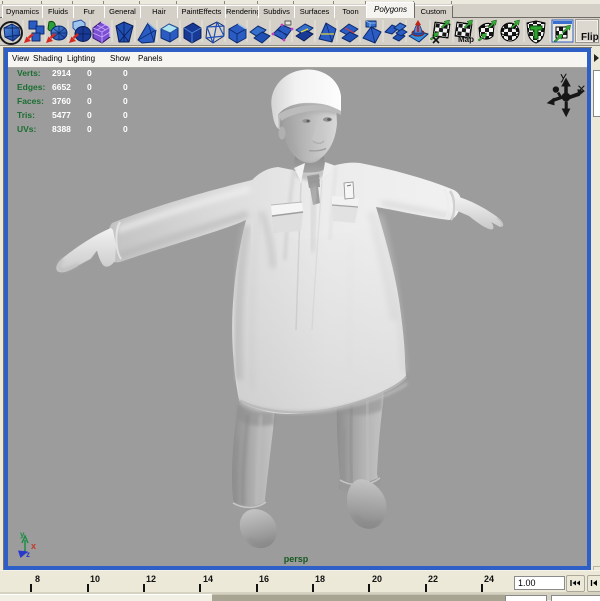 This screenshot has width=600, height=601. Describe the element at coordinates (466, 39) in the screenshot. I see `svg-text: Map` at that location.